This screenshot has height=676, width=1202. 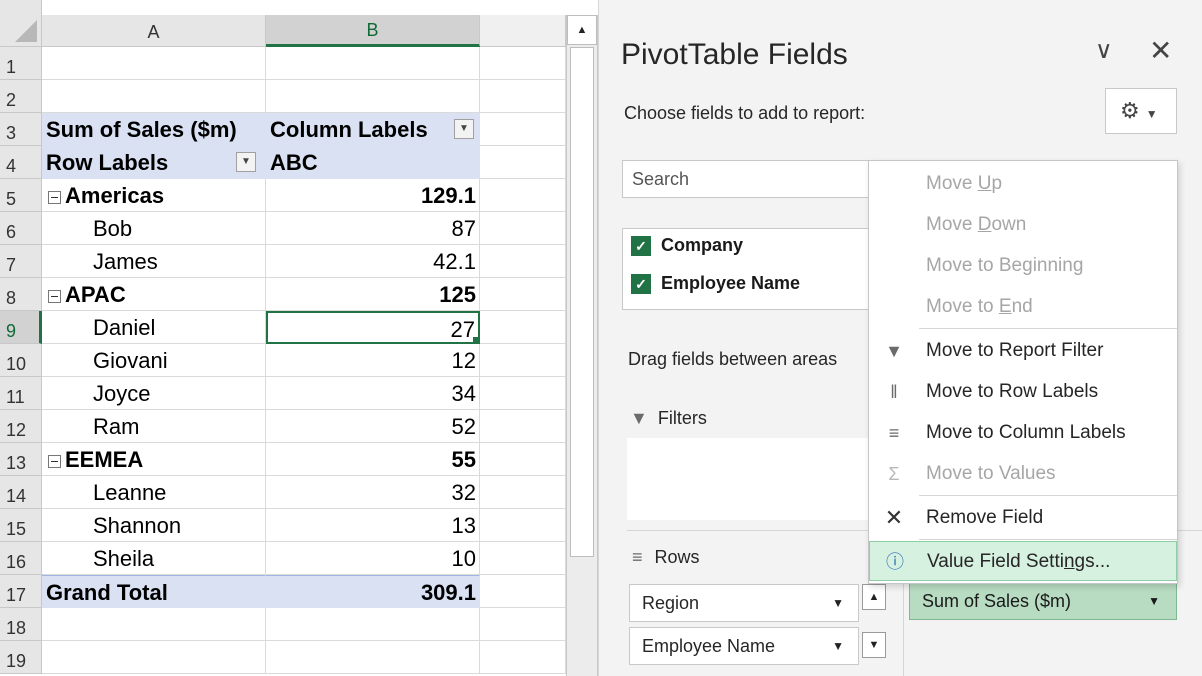 I want to click on rows-field-region: Region ▼, so click(x=744, y=603).